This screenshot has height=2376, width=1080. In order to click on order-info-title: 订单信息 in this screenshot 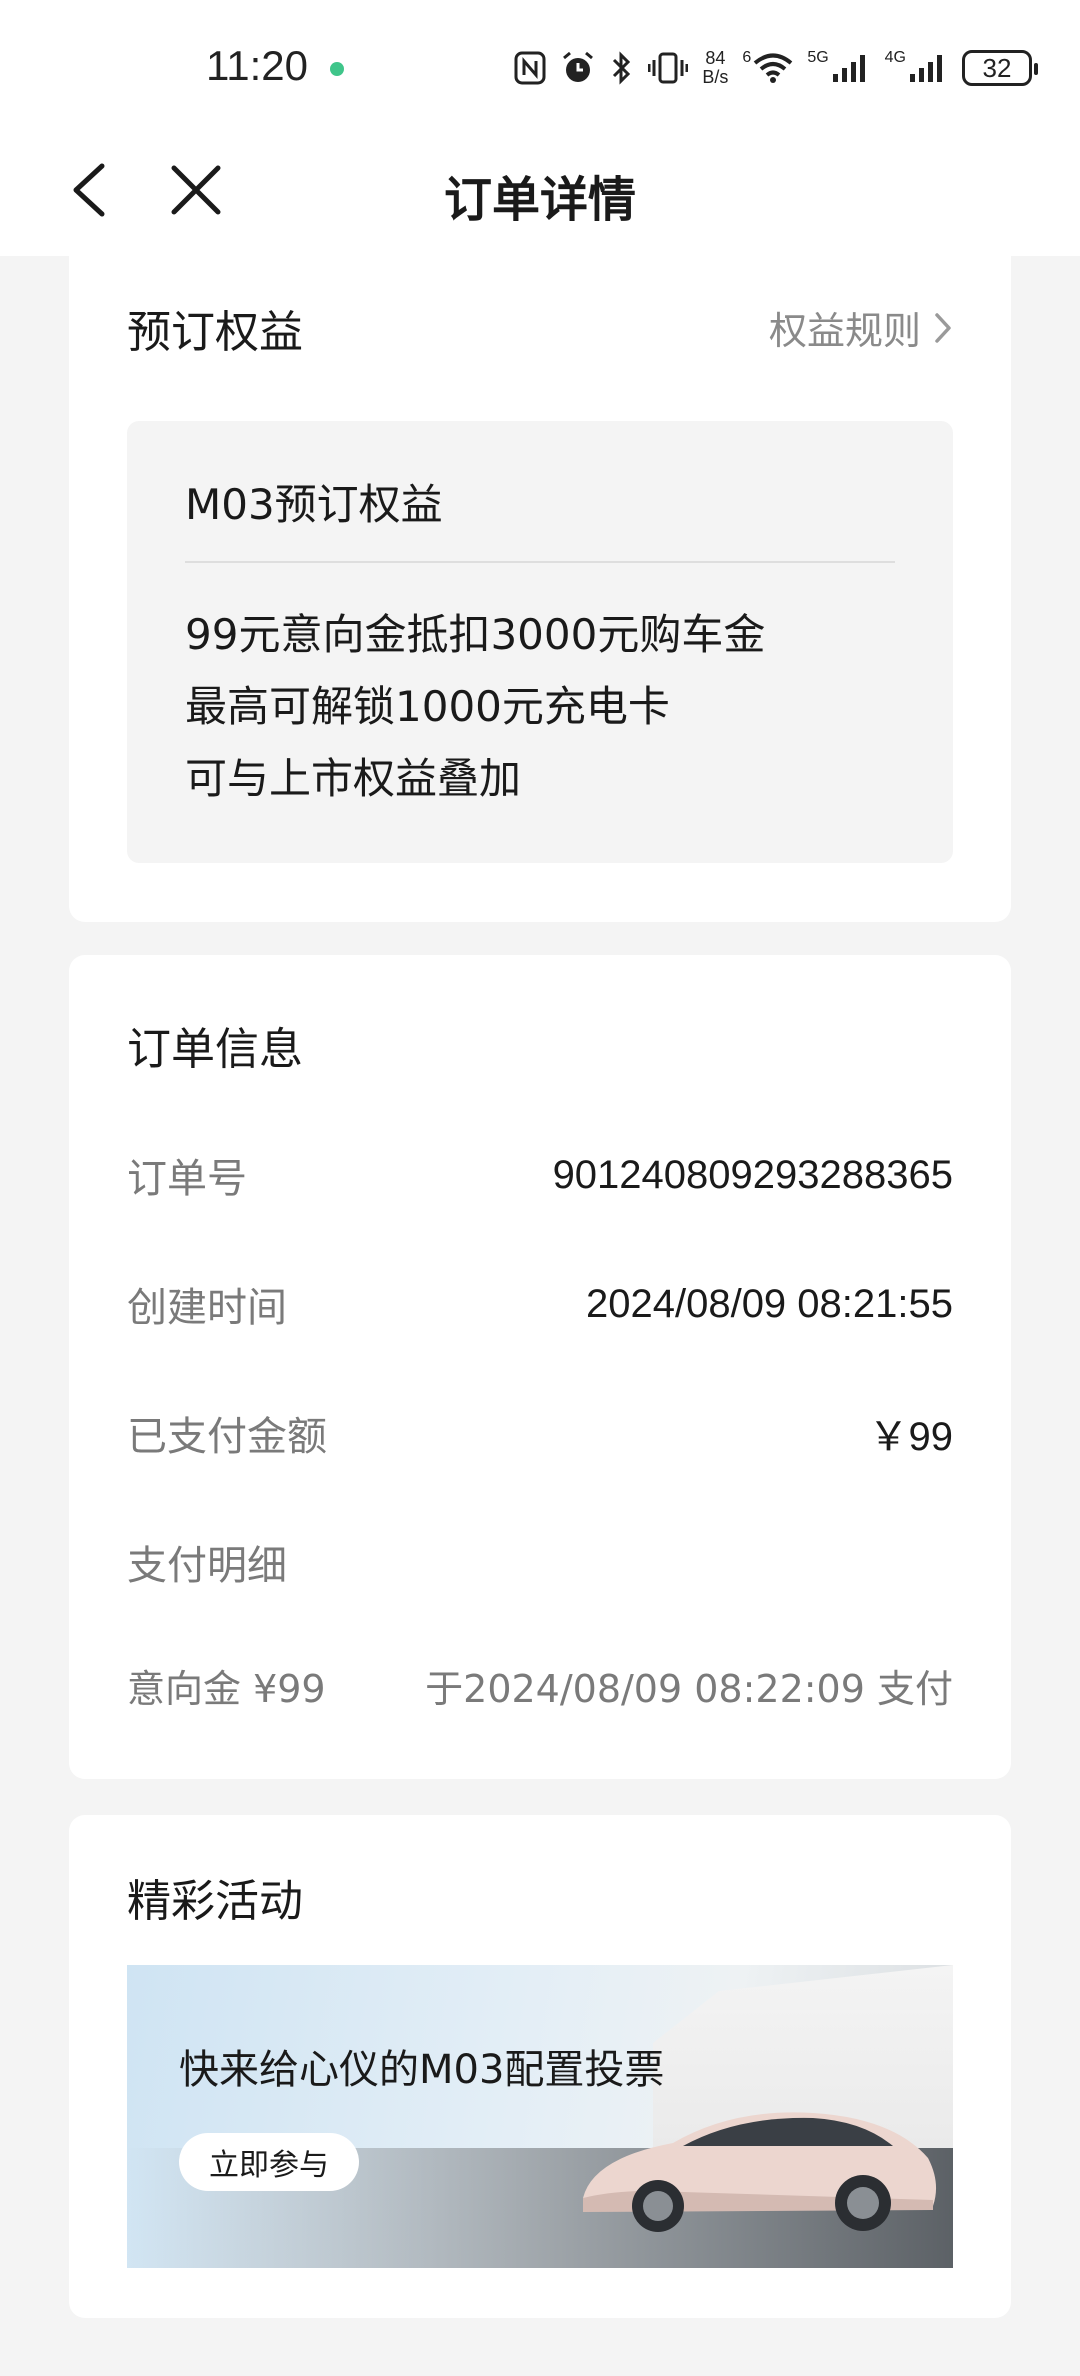, I will do `click(215, 1049)`.